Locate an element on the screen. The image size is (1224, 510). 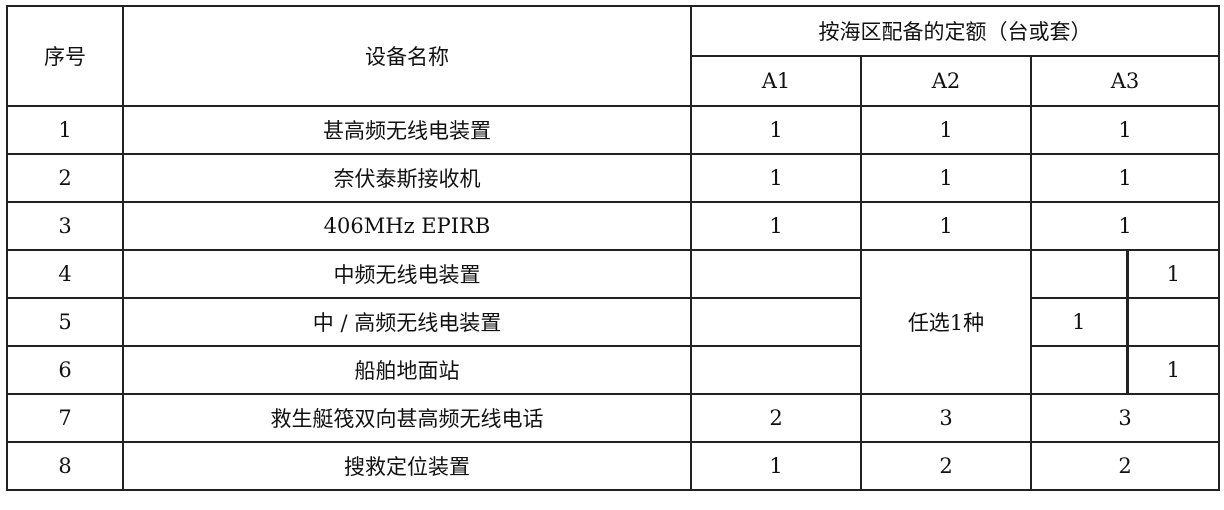
row-a2: 2 is located at coordinates (946, 466).